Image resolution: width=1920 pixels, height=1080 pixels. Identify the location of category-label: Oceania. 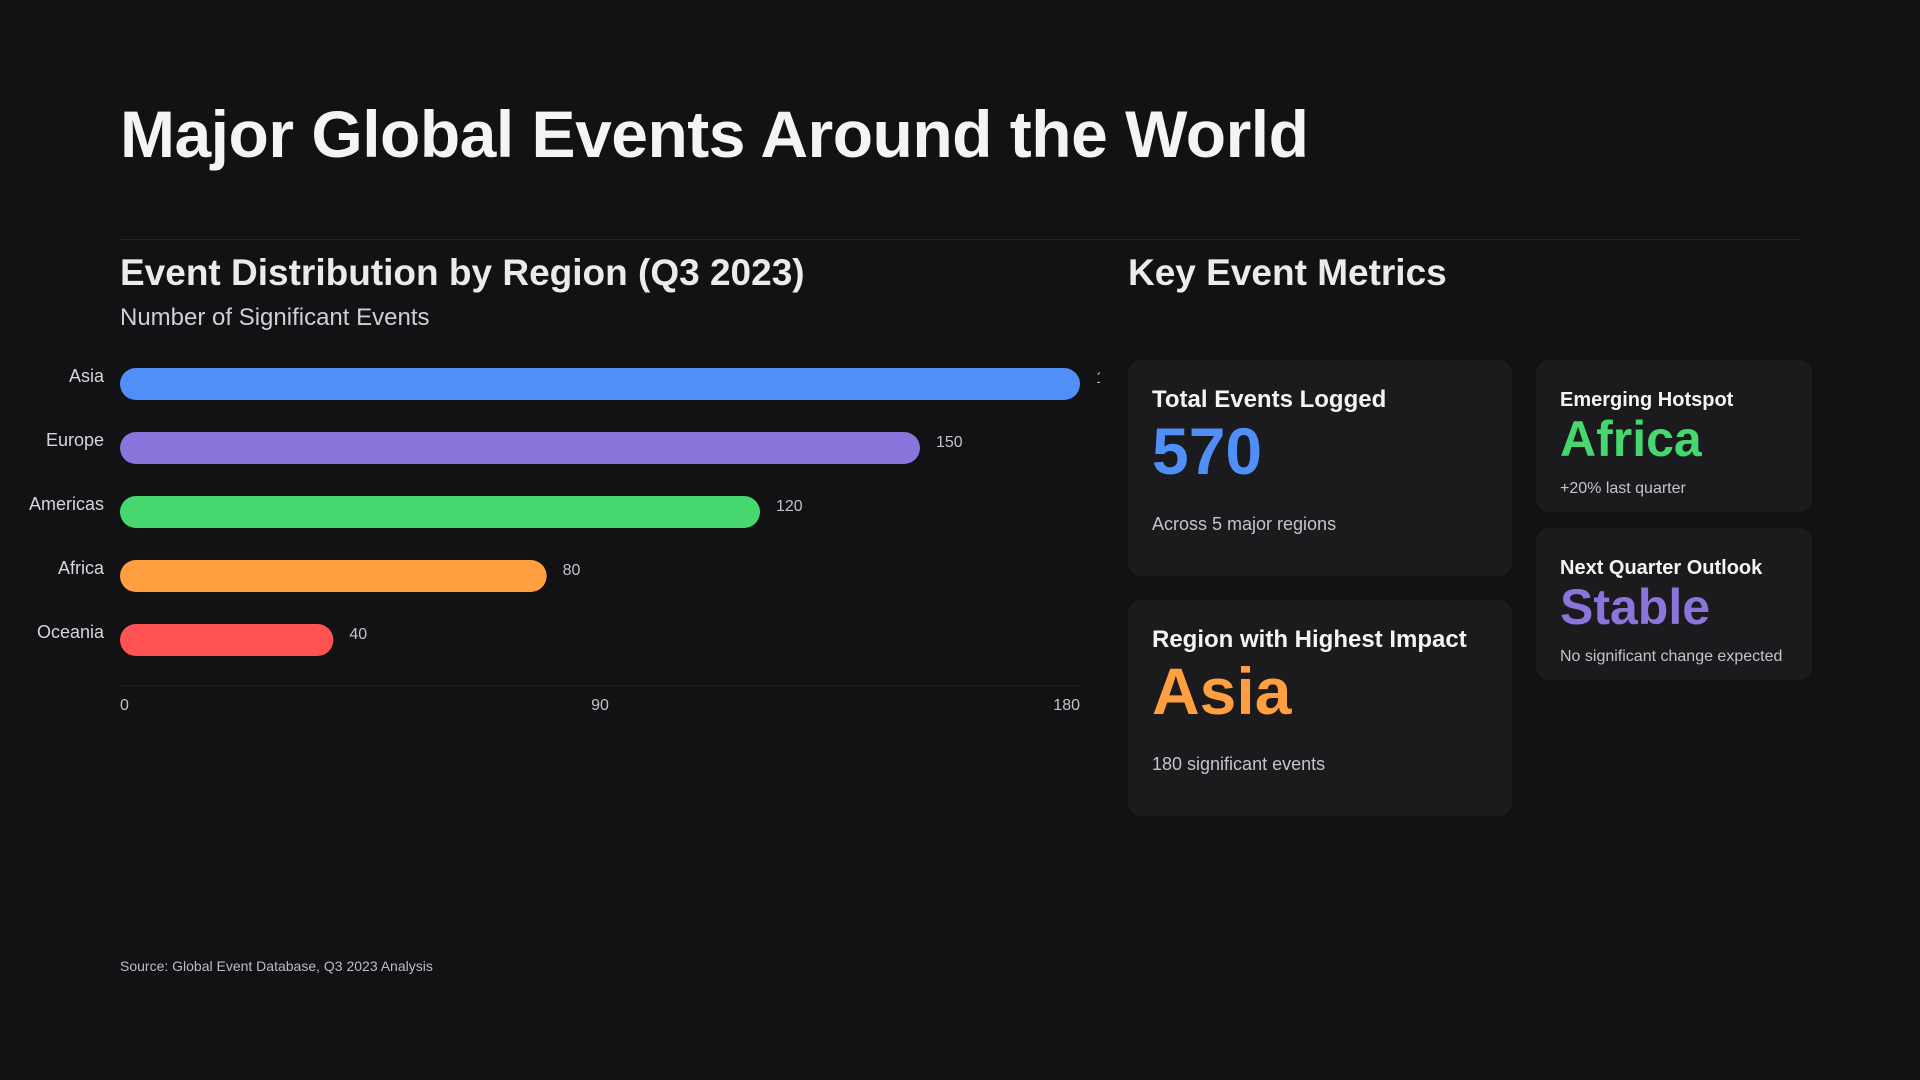
(71, 632).